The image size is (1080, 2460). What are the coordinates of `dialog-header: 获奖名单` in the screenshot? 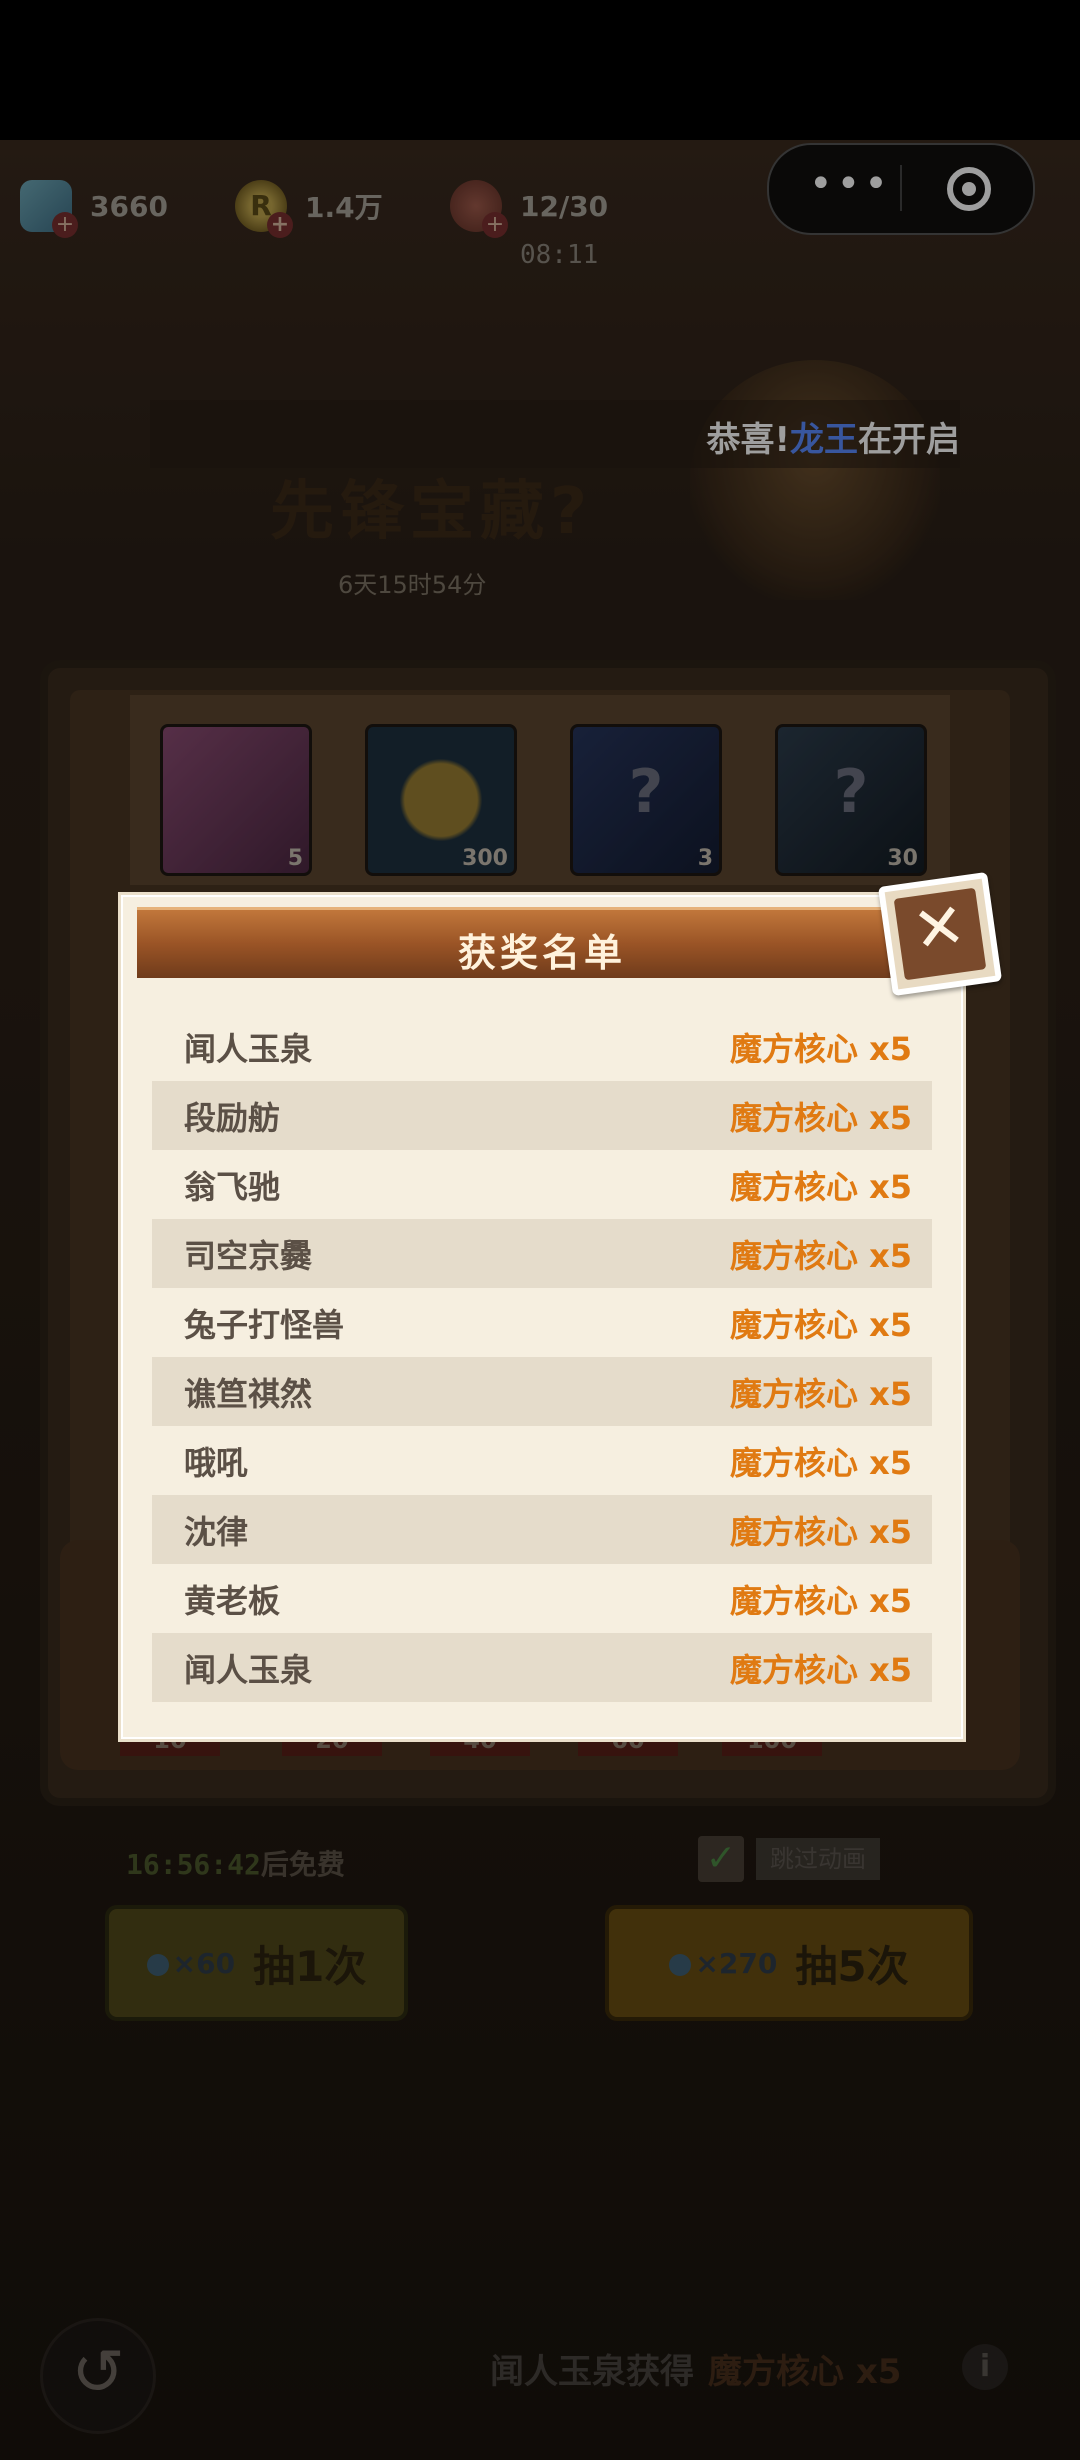 It's located at (542, 942).